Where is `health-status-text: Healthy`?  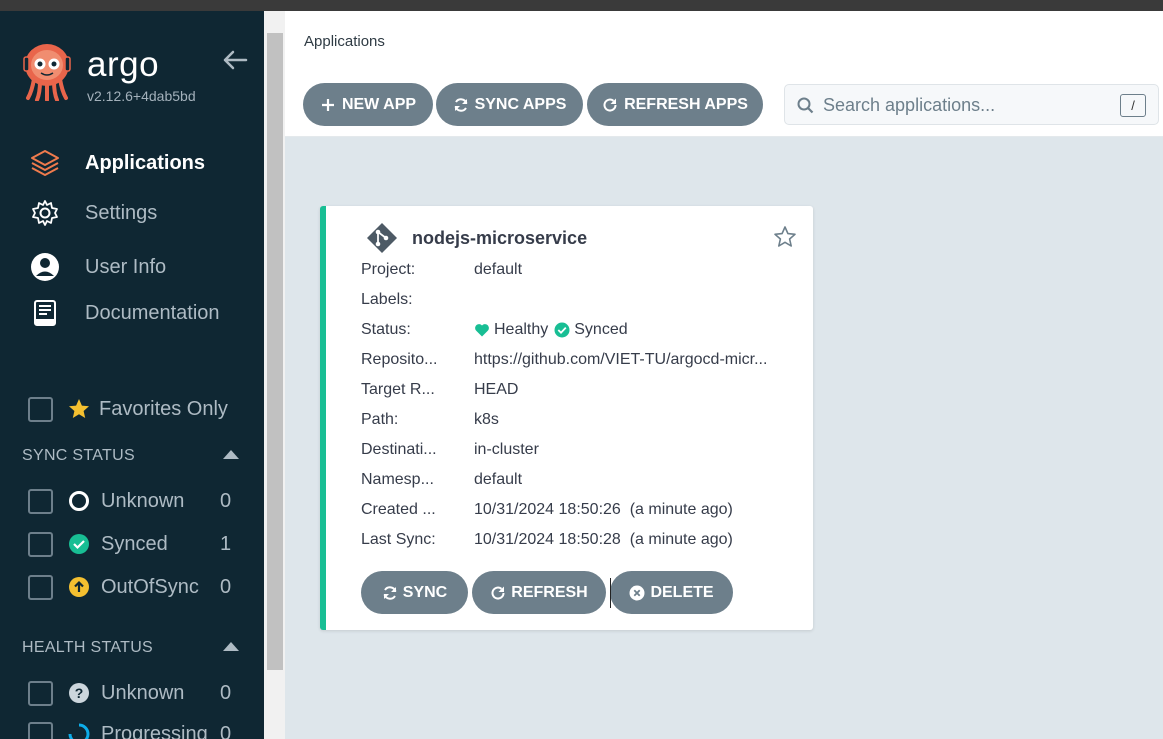 health-status-text: Healthy is located at coordinates (521, 329).